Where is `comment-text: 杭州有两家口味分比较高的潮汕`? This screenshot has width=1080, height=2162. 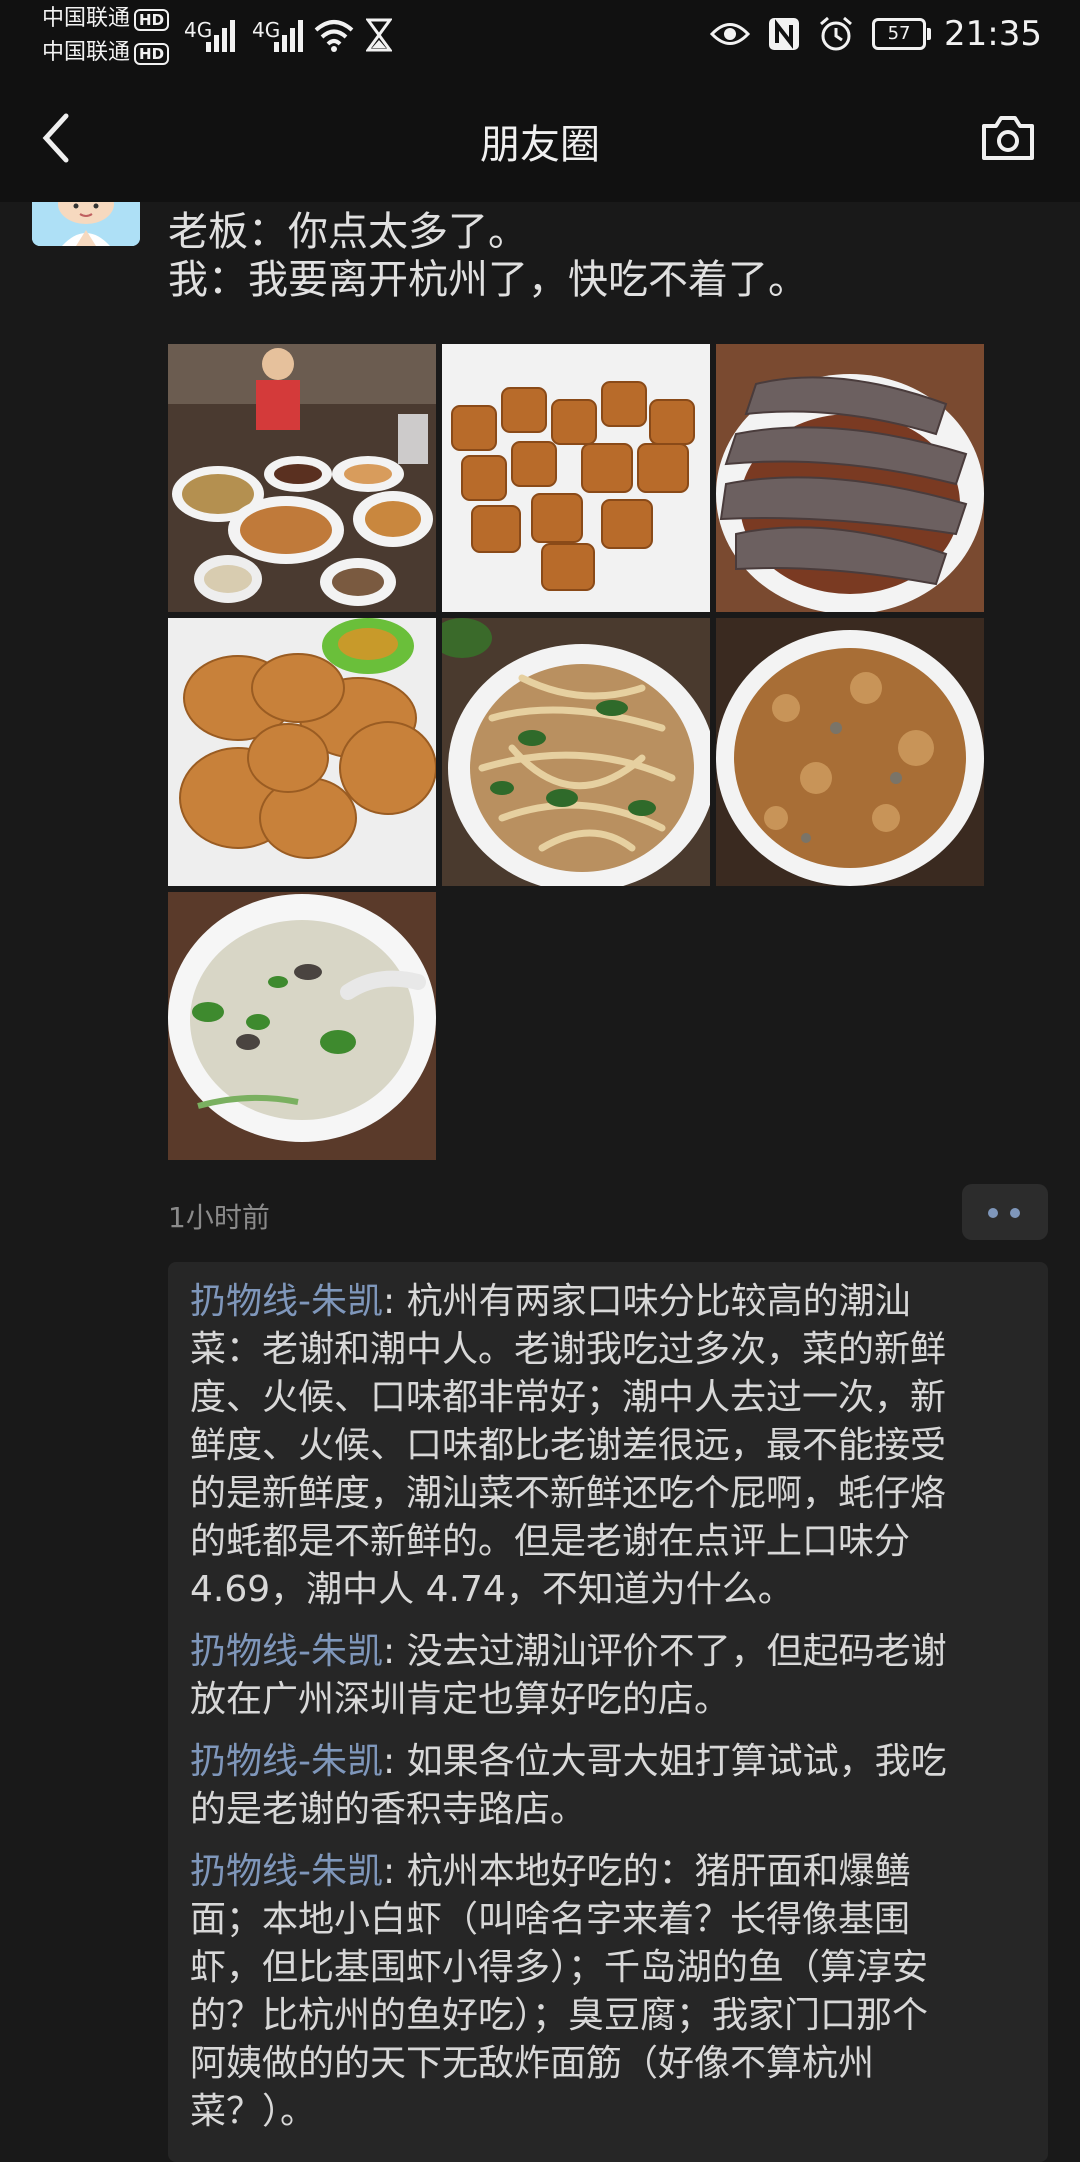 comment-text: 杭州有两家口味分比较高的潮汕 is located at coordinates (658, 1301).